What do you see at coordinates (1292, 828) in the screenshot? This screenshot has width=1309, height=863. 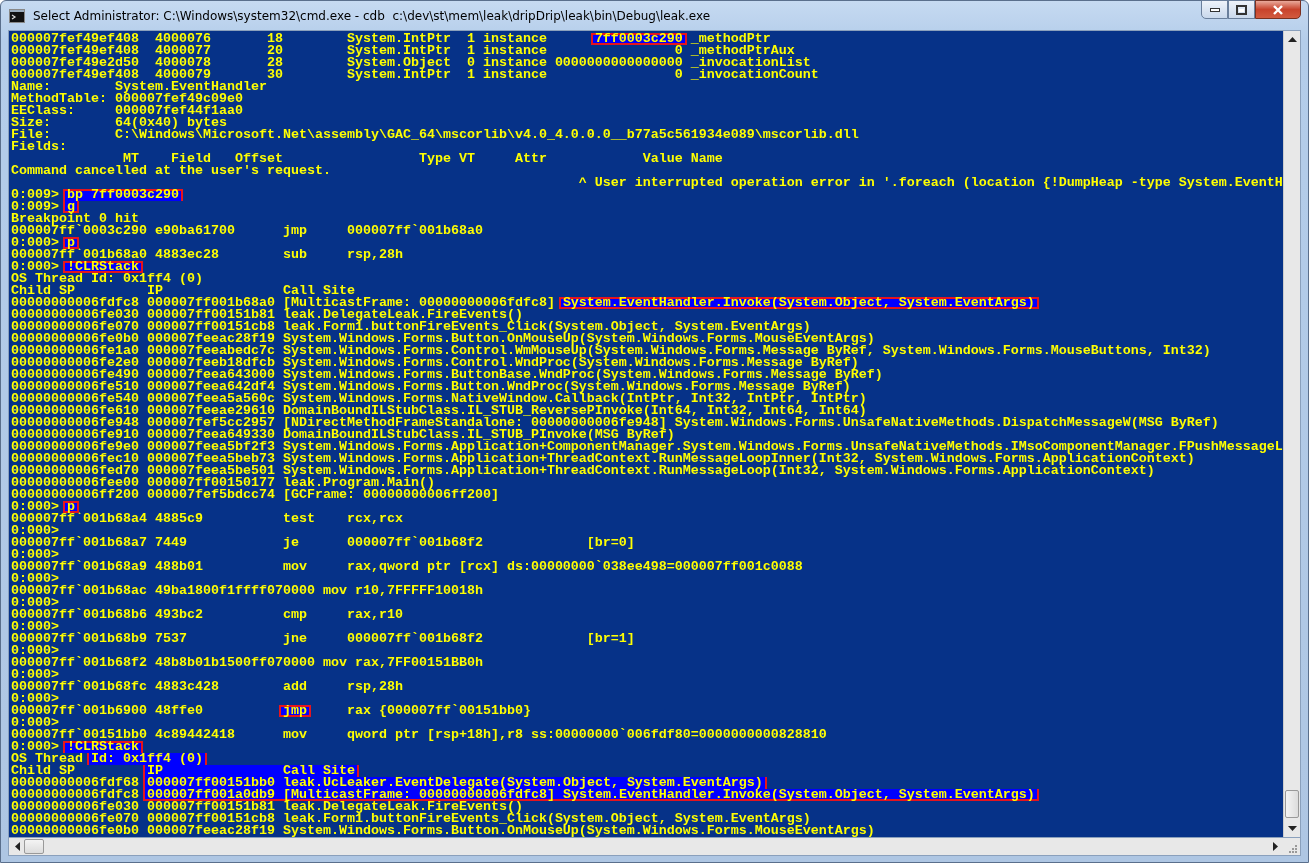 I see `scroll-down-icon` at bounding box center [1292, 828].